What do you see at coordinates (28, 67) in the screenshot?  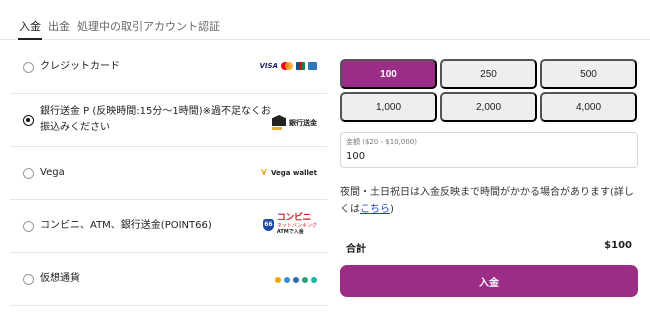 I see `radio-credit-card` at bounding box center [28, 67].